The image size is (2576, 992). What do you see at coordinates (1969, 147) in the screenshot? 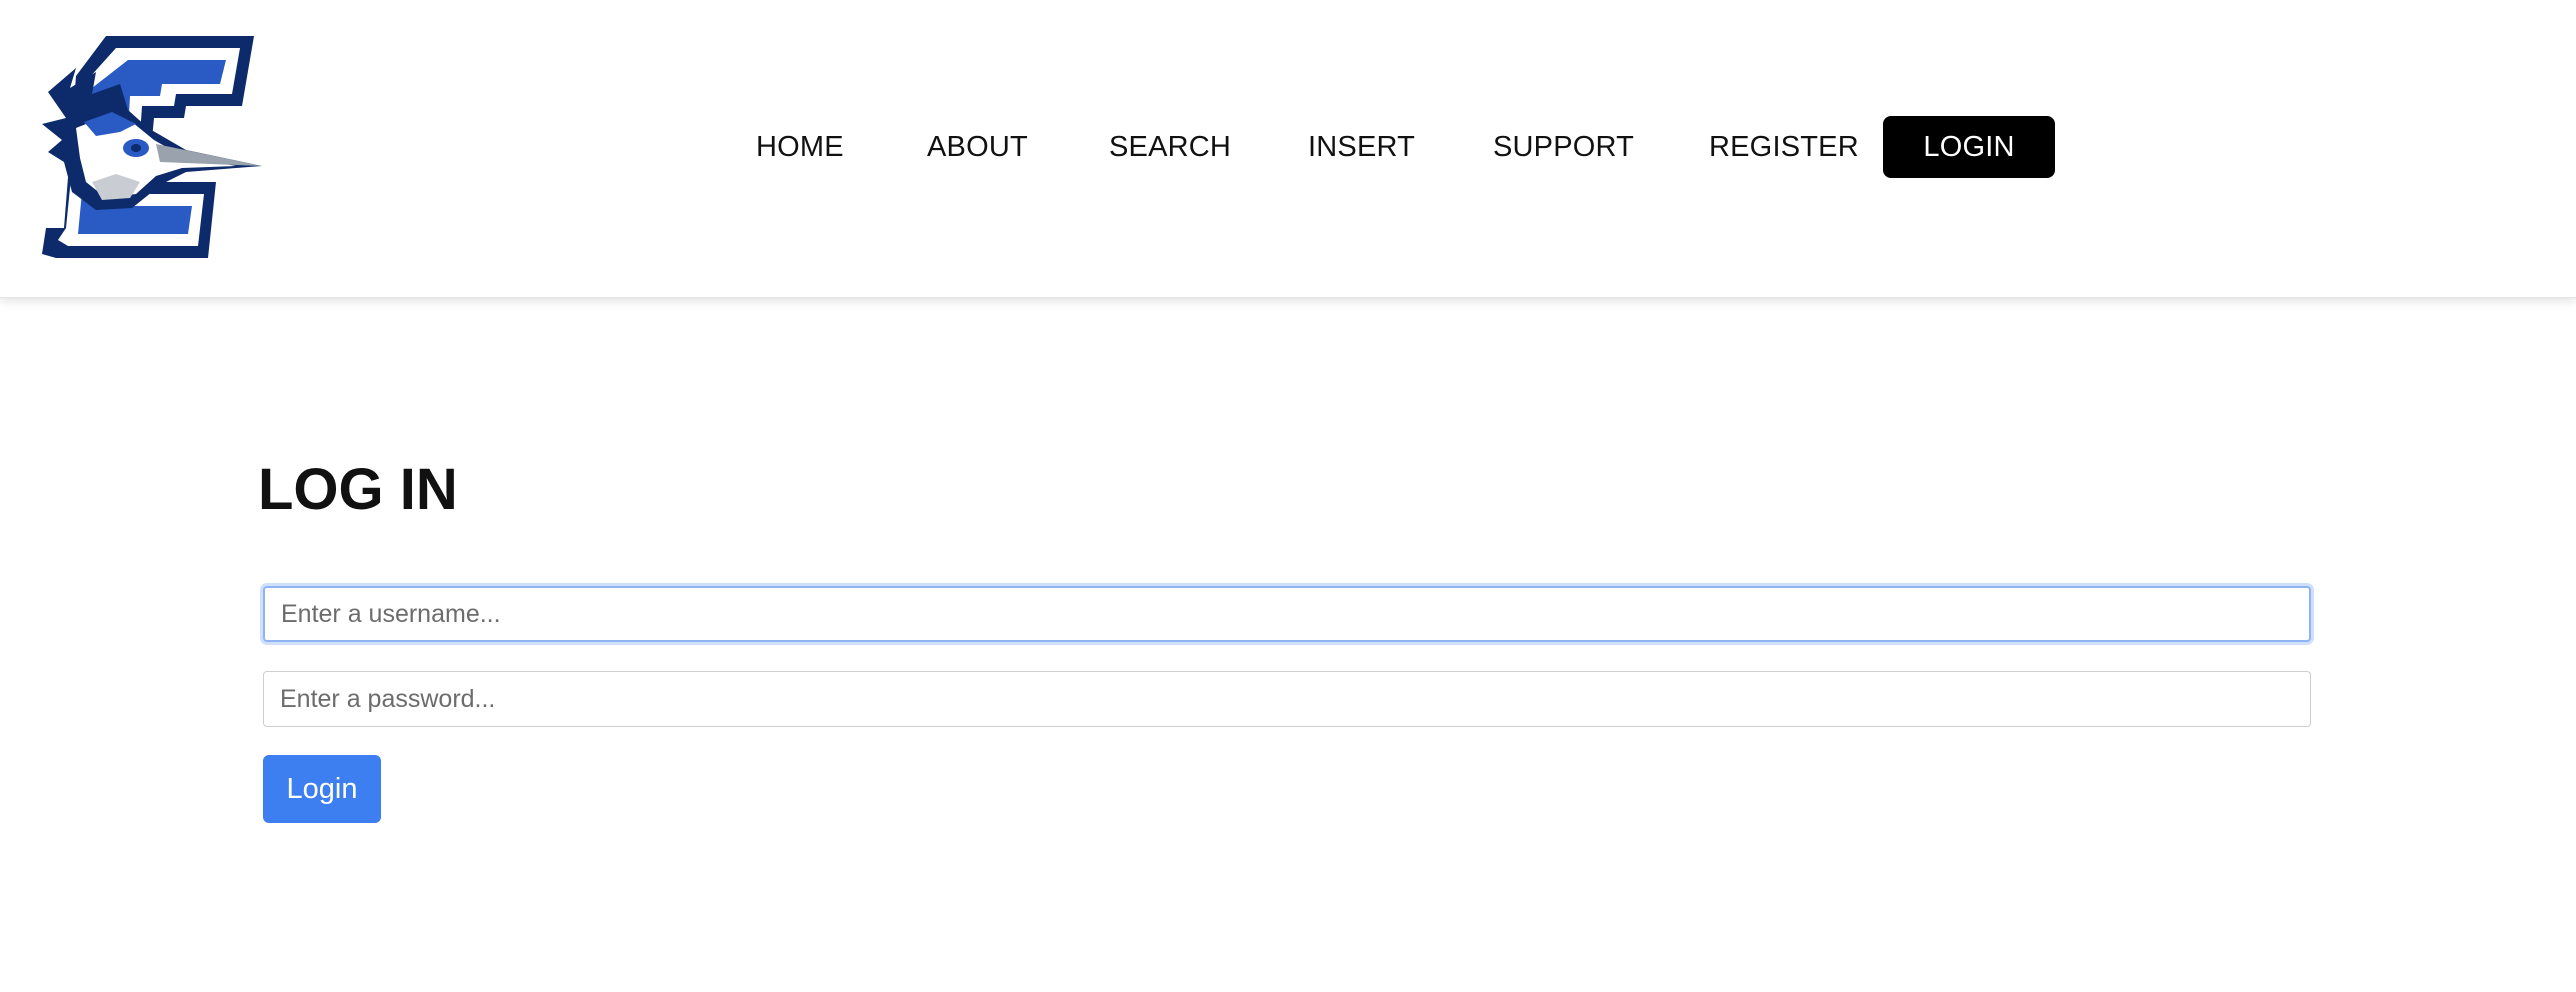
I see `nav-login: LOGIN` at bounding box center [1969, 147].